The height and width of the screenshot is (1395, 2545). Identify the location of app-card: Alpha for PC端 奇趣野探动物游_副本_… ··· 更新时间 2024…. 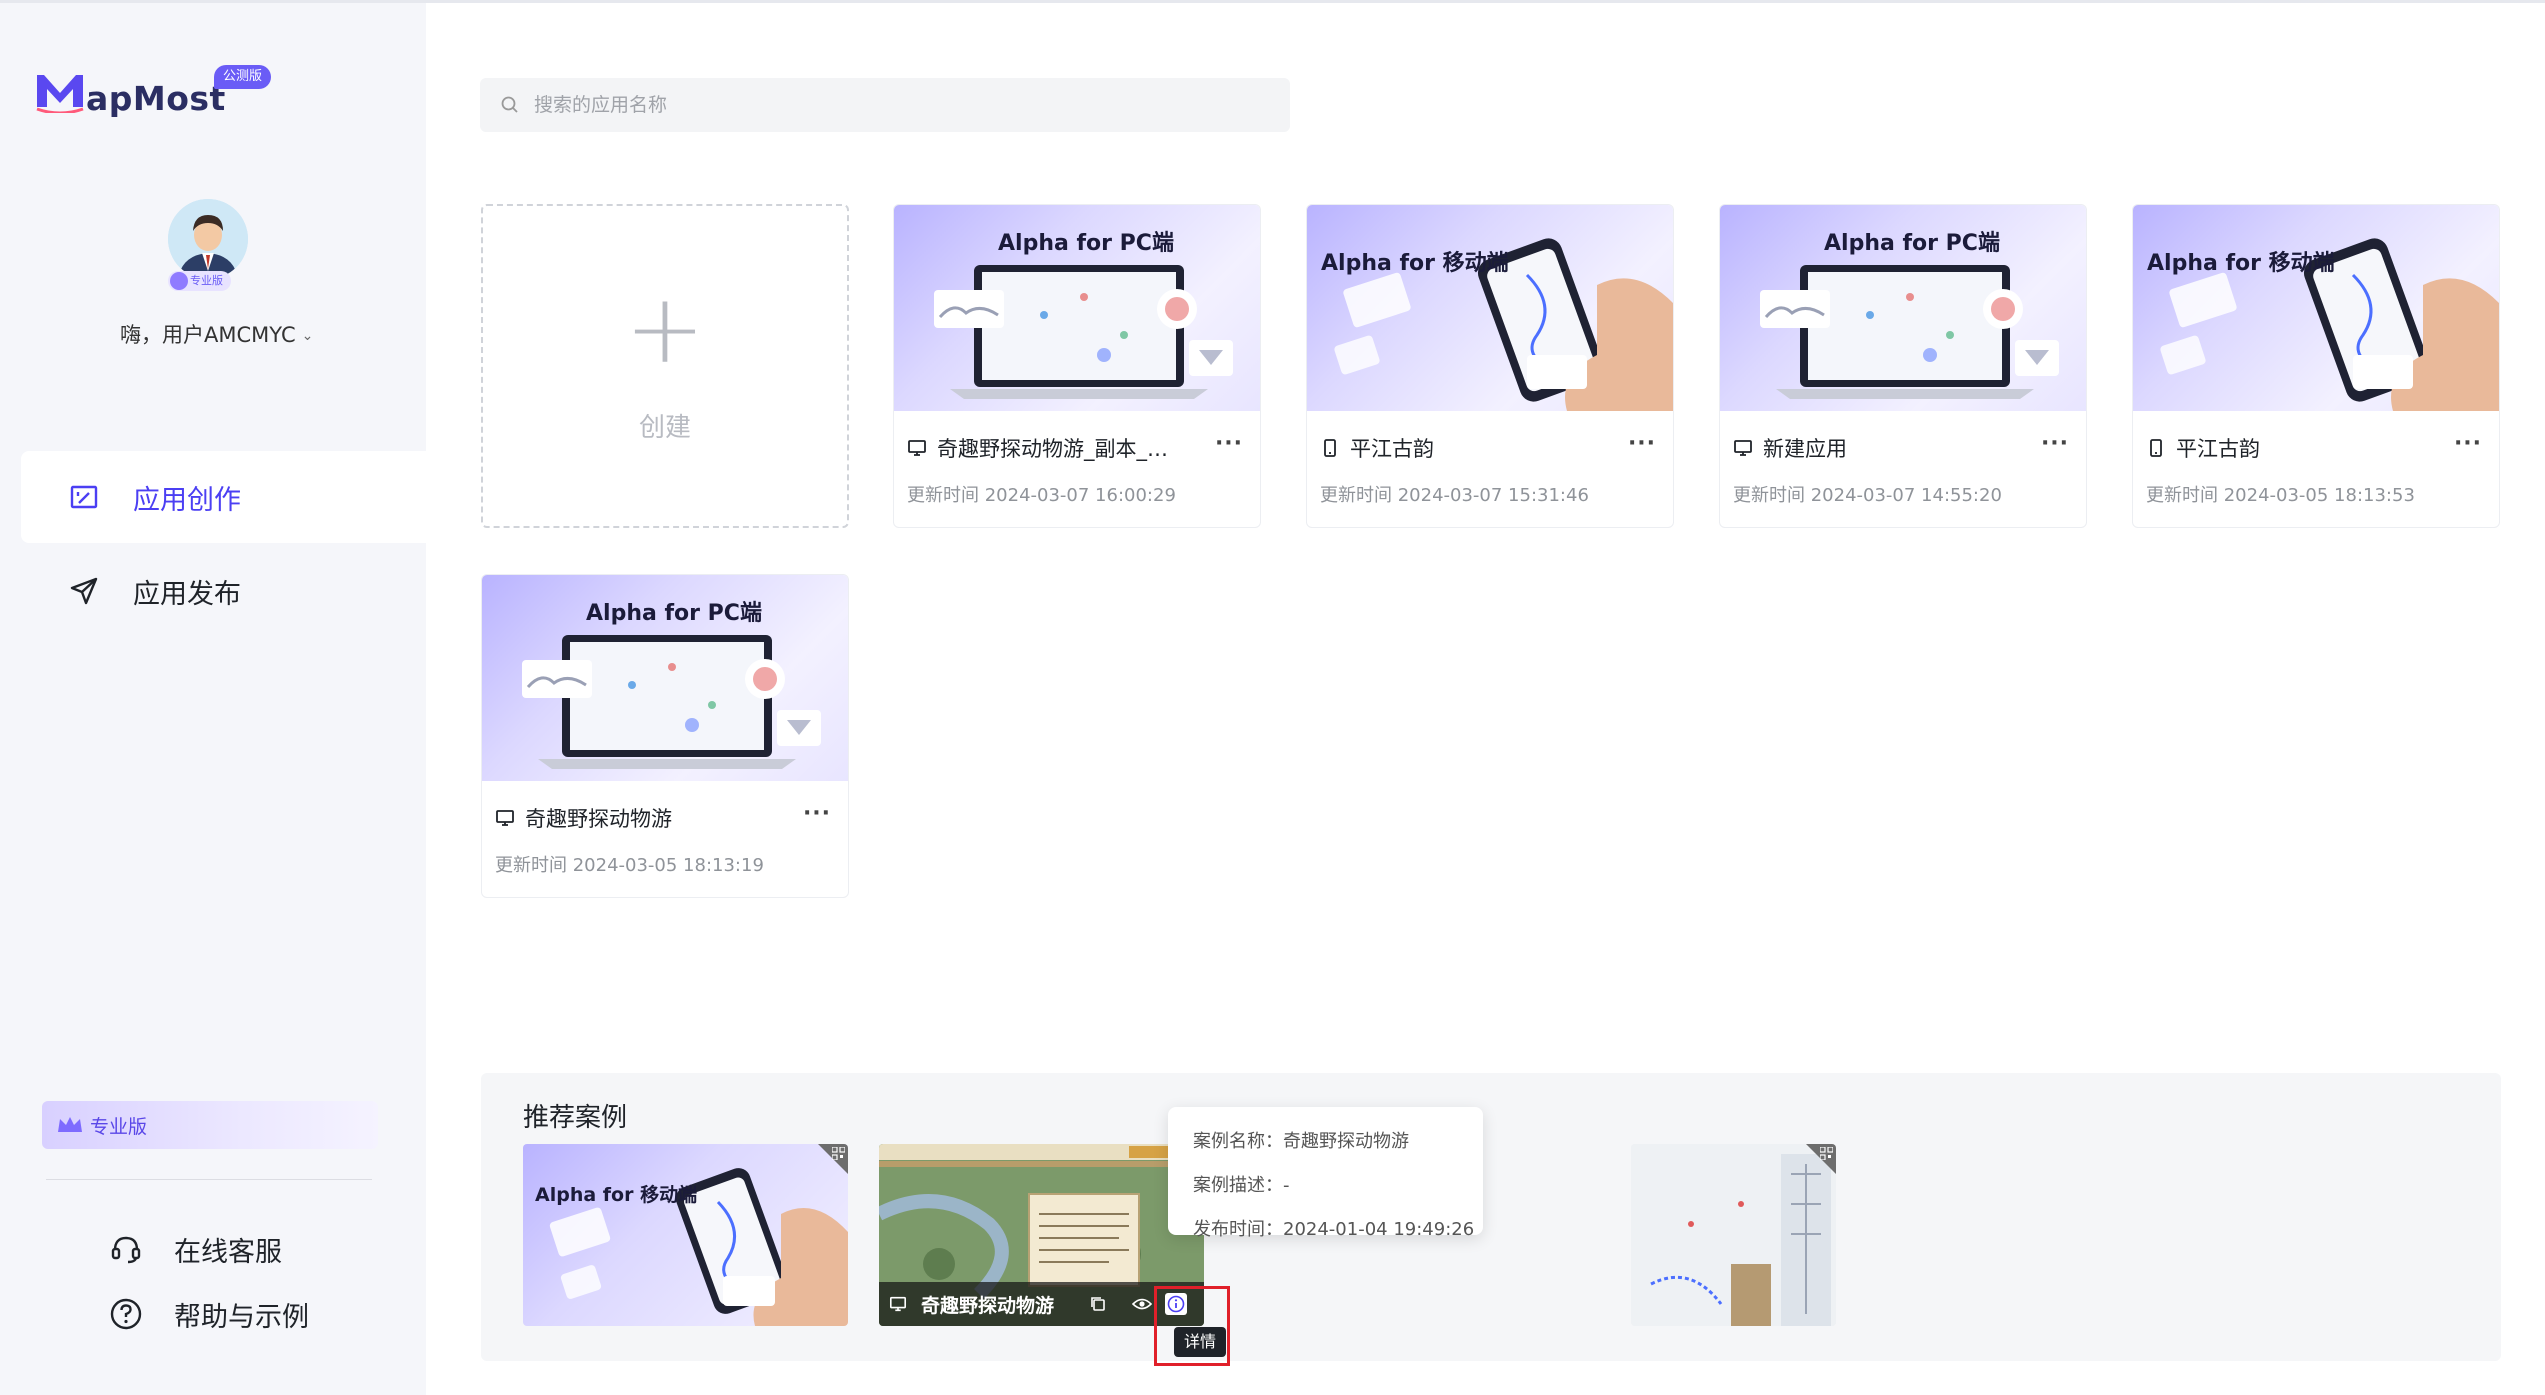
(1077, 366).